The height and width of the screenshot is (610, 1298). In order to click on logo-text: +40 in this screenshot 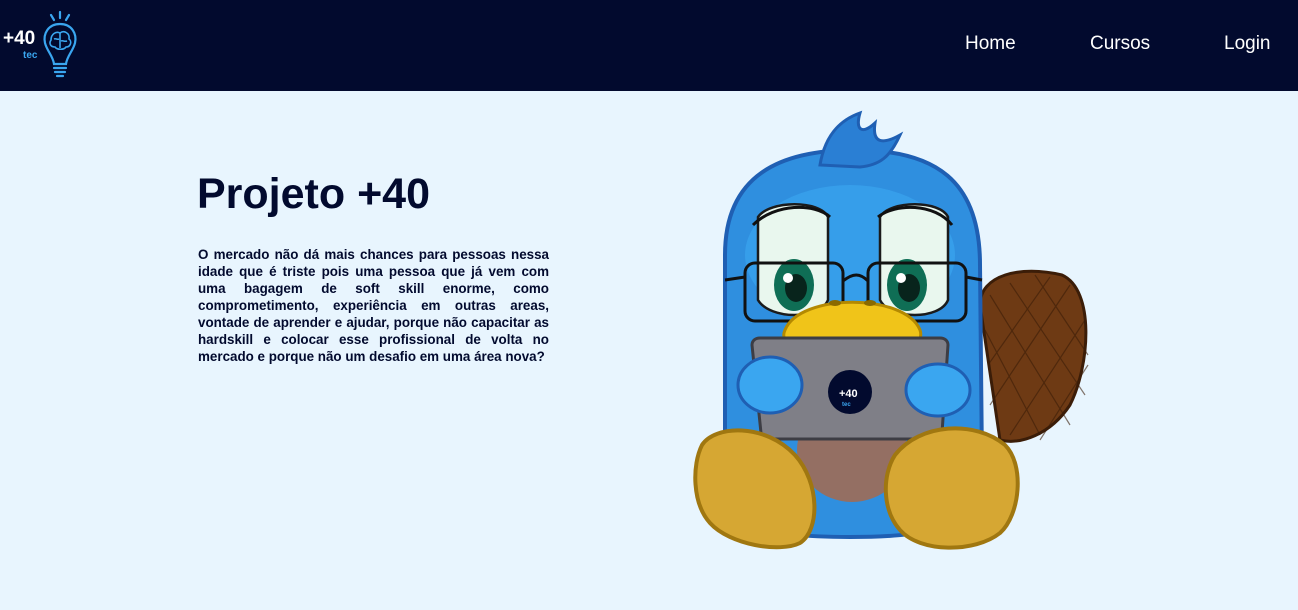, I will do `click(19, 38)`.